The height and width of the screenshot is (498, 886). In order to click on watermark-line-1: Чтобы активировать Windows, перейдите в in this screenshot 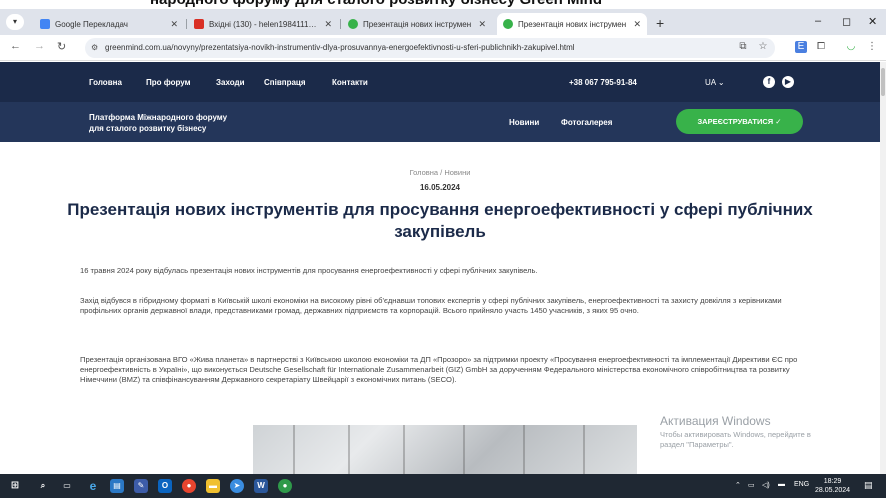, I will do `click(735, 434)`.